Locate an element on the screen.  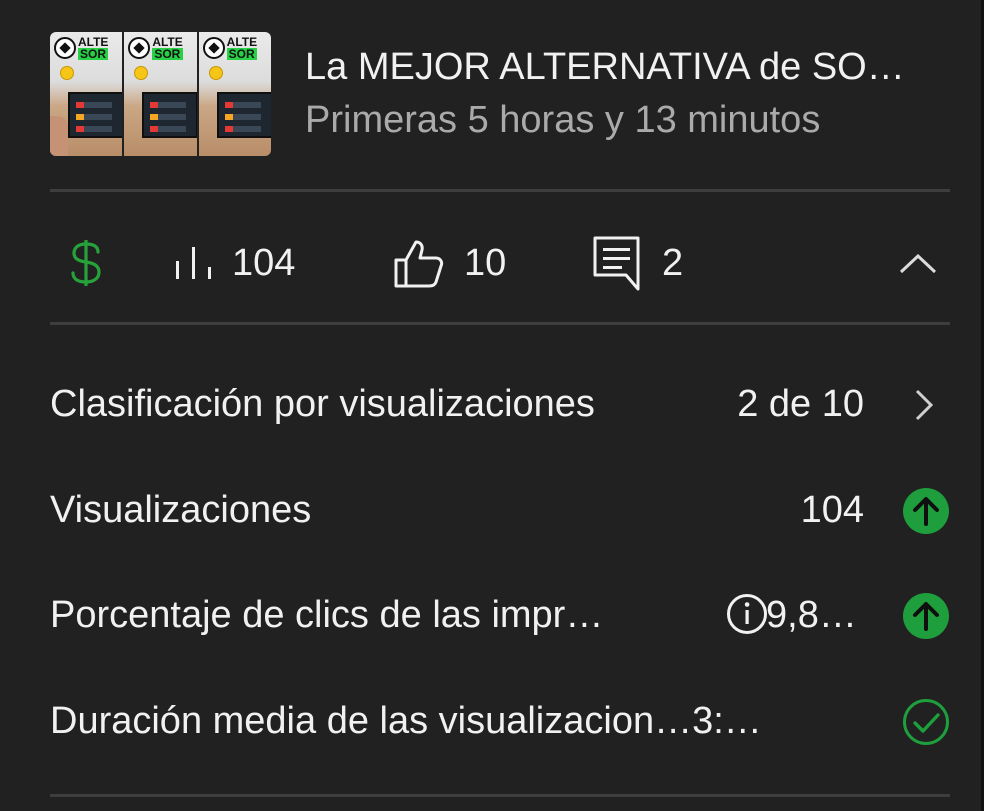
video-period: Primeras 5 horas y 13 minutos is located at coordinates (563, 120).